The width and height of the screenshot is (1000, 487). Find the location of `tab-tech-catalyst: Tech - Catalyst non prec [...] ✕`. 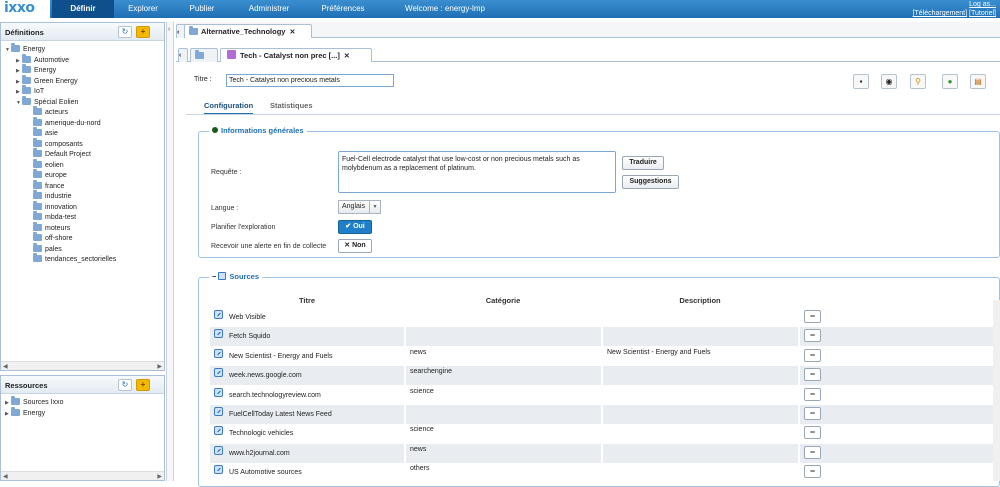

tab-tech-catalyst: Tech - Catalyst non prec [...] ✕ is located at coordinates (296, 55).